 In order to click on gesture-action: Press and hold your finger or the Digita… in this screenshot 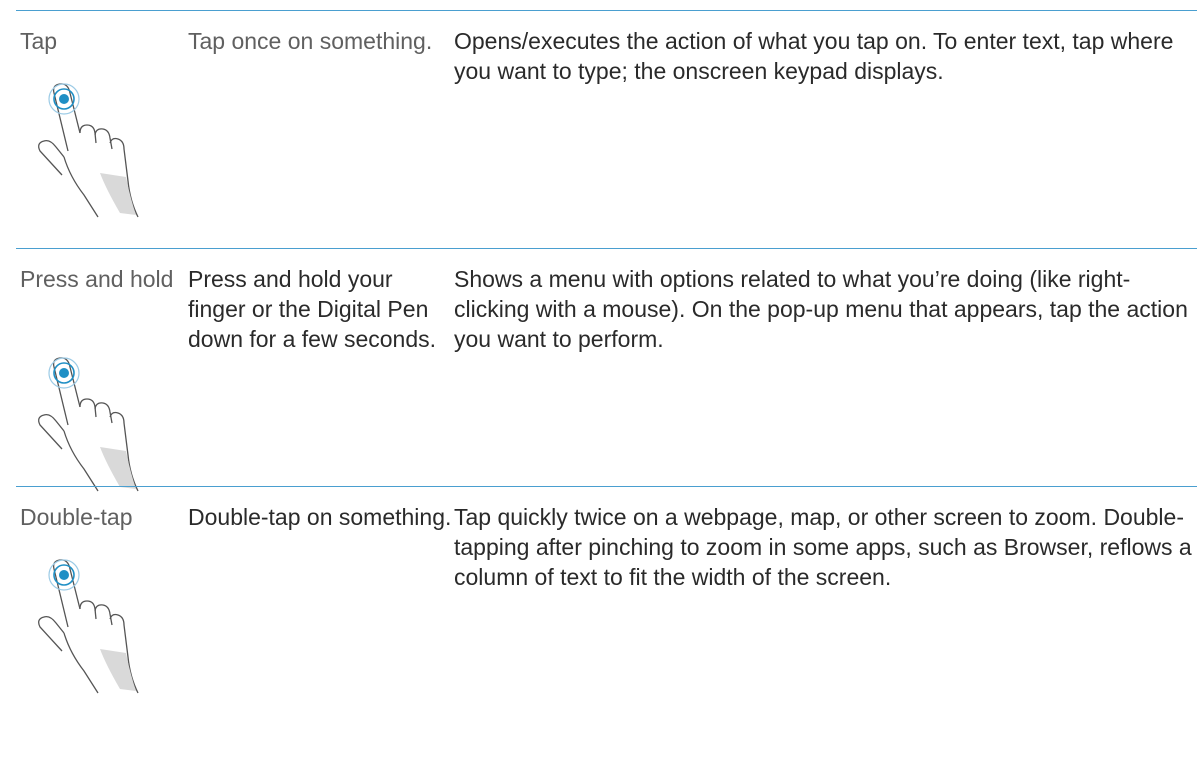, I will do `click(312, 309)`.